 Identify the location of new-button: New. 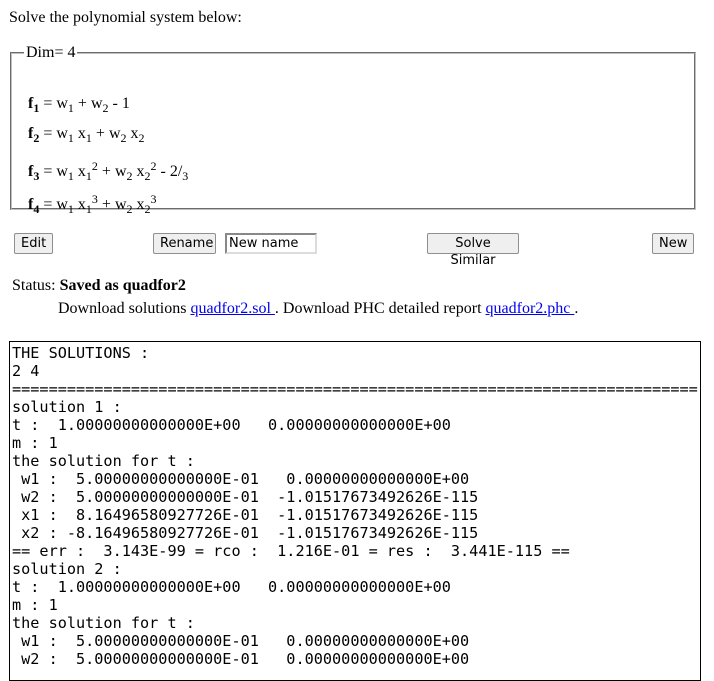
(673, 243).